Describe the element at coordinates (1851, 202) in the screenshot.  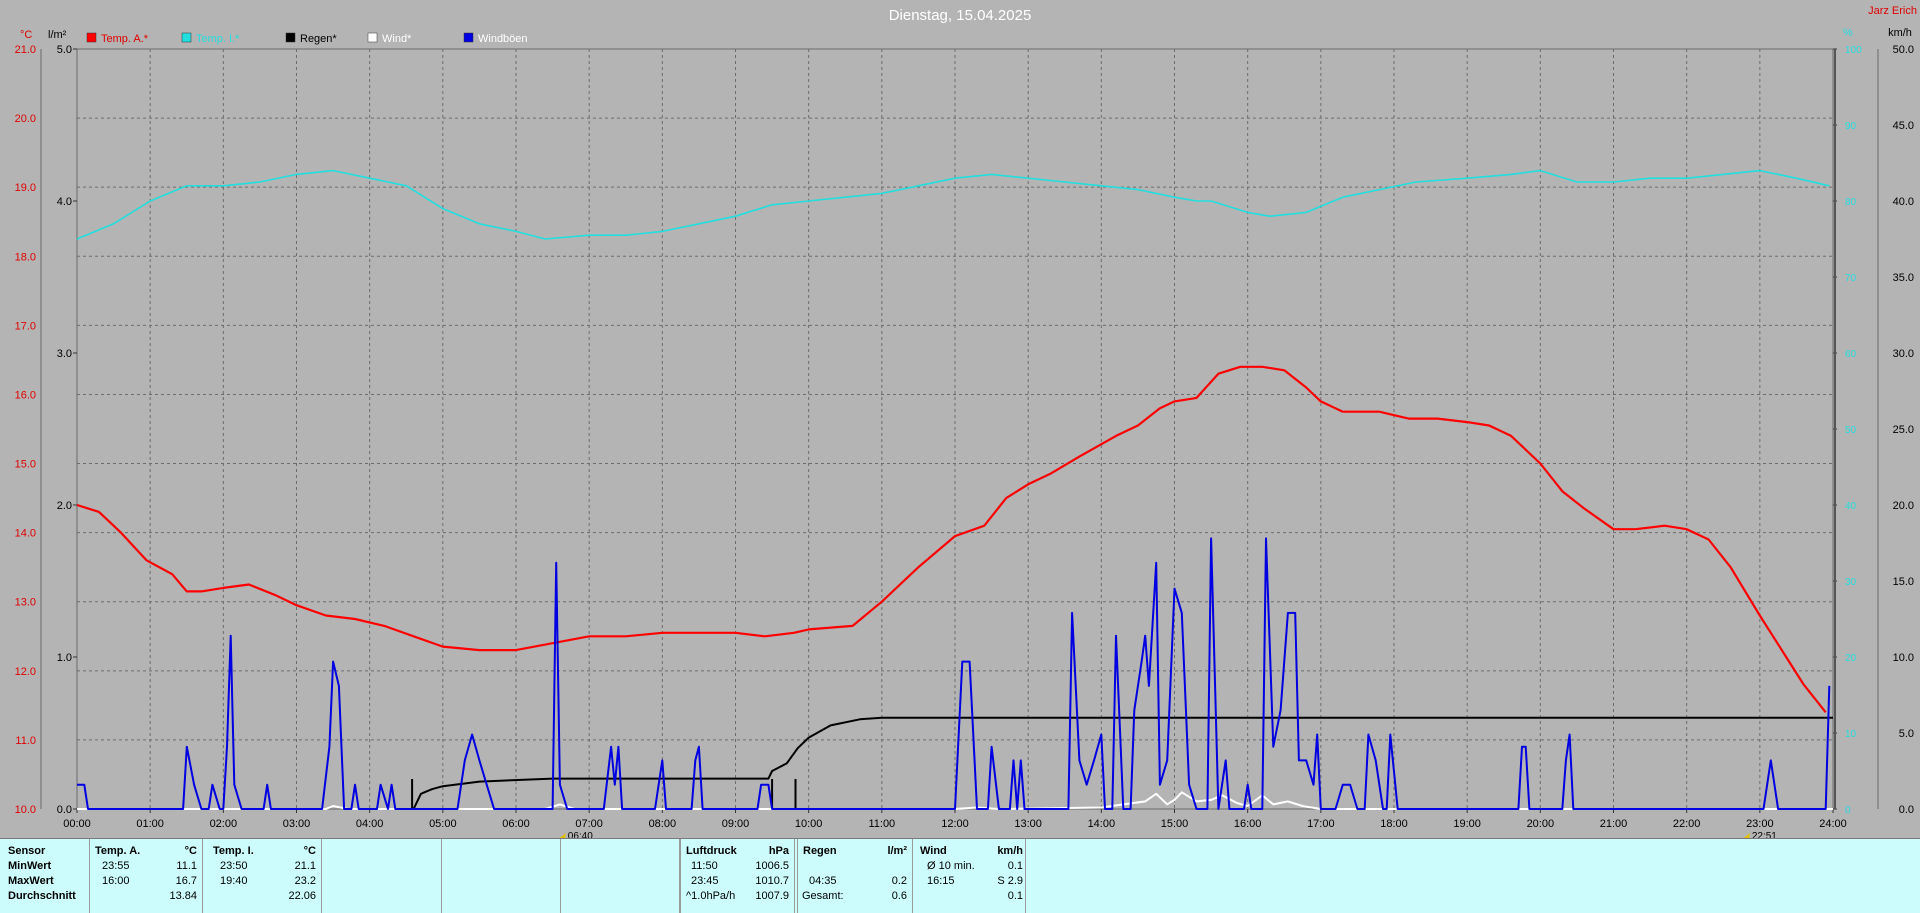
I see `humidity-tick-label: 80` at that location.